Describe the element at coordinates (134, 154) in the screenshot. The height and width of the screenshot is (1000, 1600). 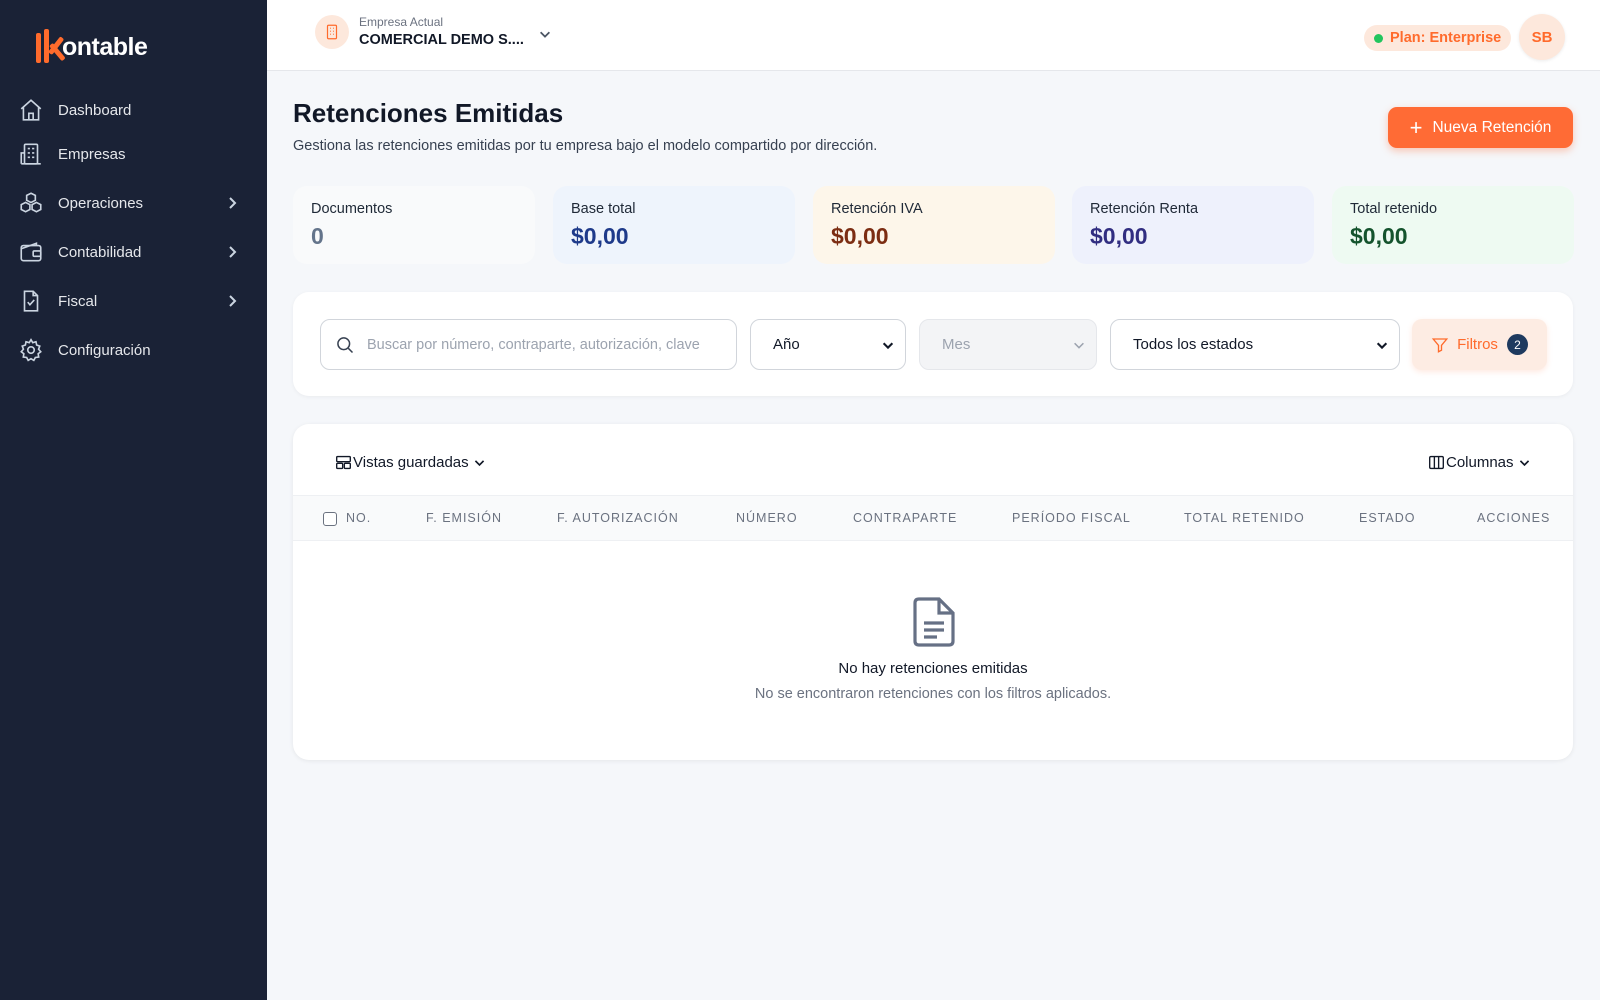
I see `sidebar-item-empresas: Empresas` at that location.